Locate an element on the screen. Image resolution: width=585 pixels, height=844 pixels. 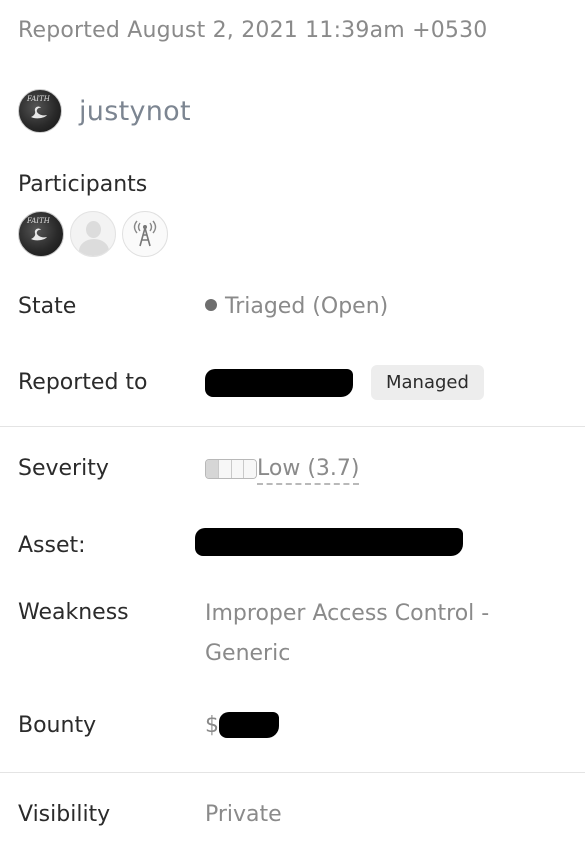
managed-badge: Managed is located at coordinates (427, 382).